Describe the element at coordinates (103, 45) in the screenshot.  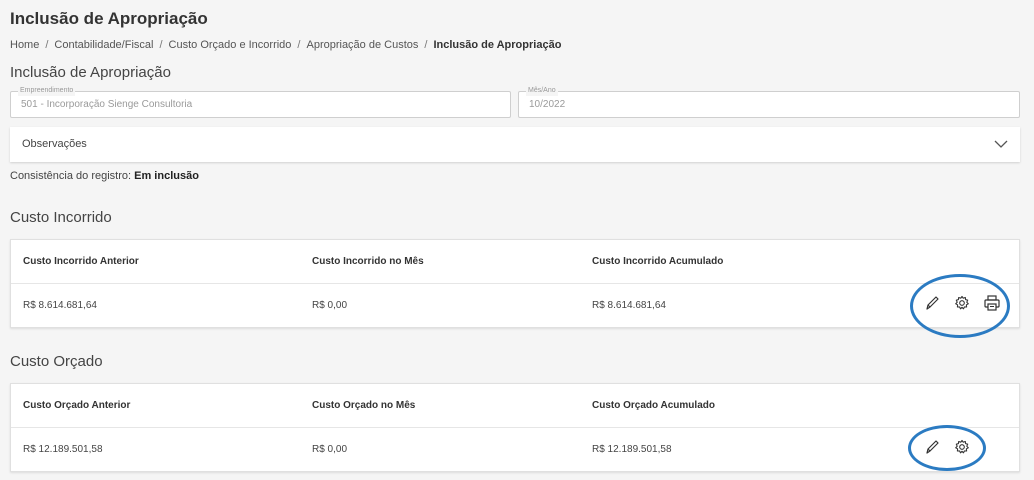
I see `breadcrumb-contabilidade: Contabilidade/Fiscal` at that location.